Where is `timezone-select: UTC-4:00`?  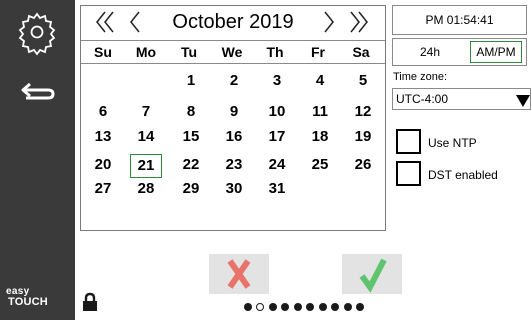
timezone-select: UTC-4:00 is located at coordinates (461, 99).